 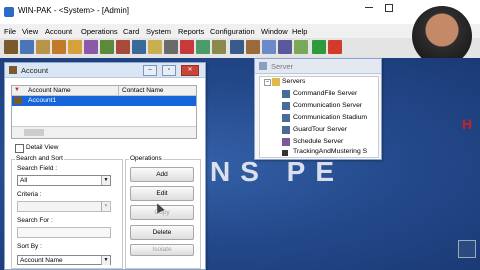 What do you see at coordinates (285, 47) in the screenshot?
I see `gear-icon` at bounding box center [285, 47].